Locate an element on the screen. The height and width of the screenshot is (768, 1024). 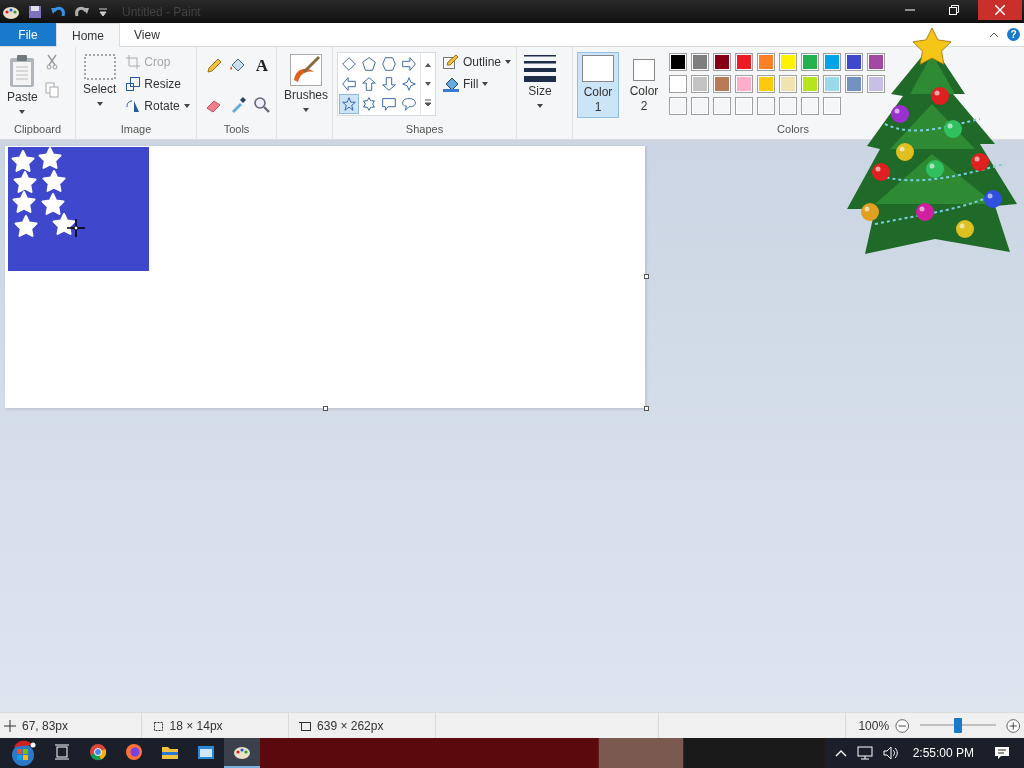
brushes-button: Brushes is located at coordinates (306, 83).